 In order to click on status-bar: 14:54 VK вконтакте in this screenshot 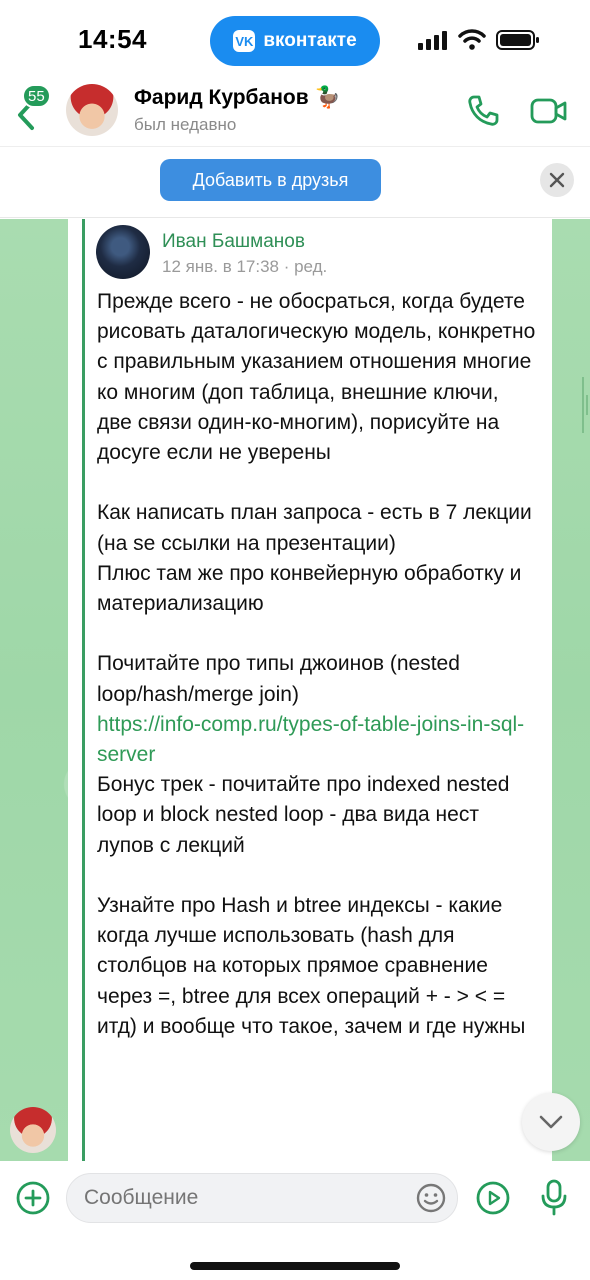, I will do `click(295, 40)`.